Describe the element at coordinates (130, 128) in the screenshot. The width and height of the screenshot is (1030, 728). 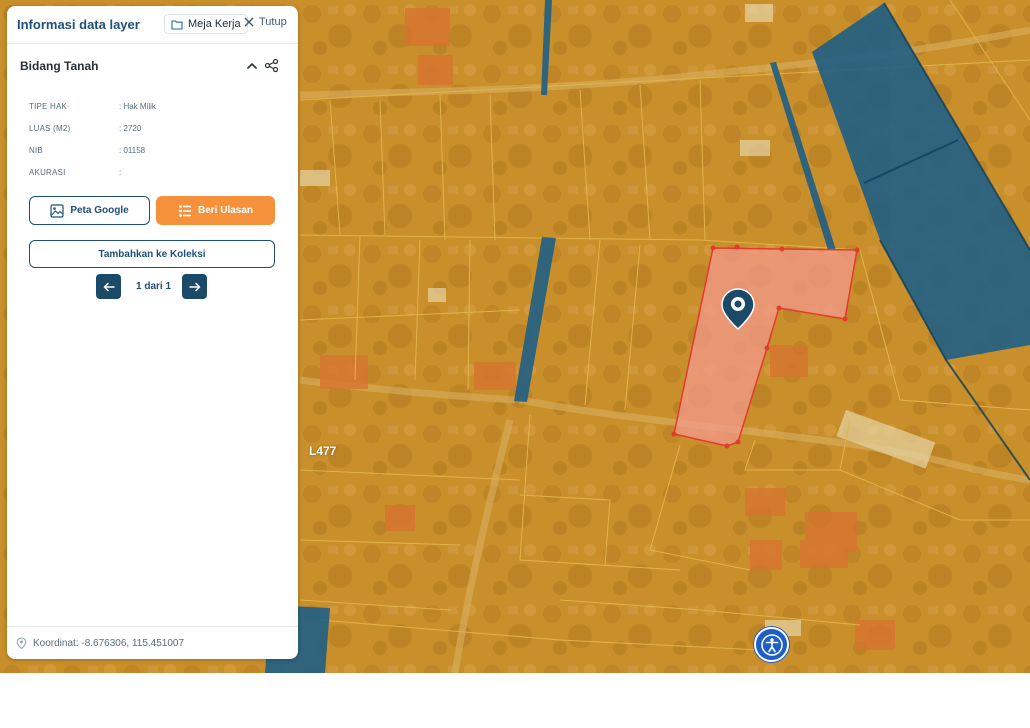
I see `attribute-value: : 2720` at that location.